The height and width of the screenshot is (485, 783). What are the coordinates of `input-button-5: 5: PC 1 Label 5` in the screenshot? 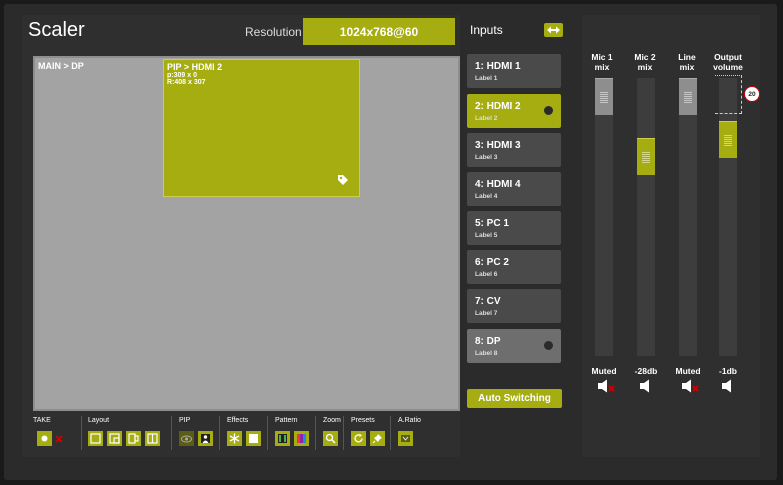 It's located at (514, 228).